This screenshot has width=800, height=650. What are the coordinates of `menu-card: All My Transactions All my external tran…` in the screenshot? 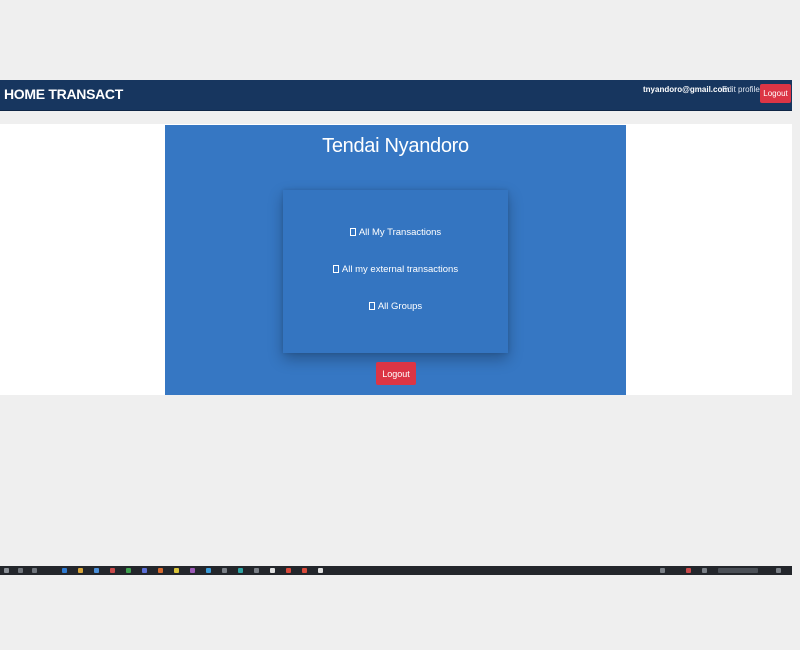 It's located at (395, 271).